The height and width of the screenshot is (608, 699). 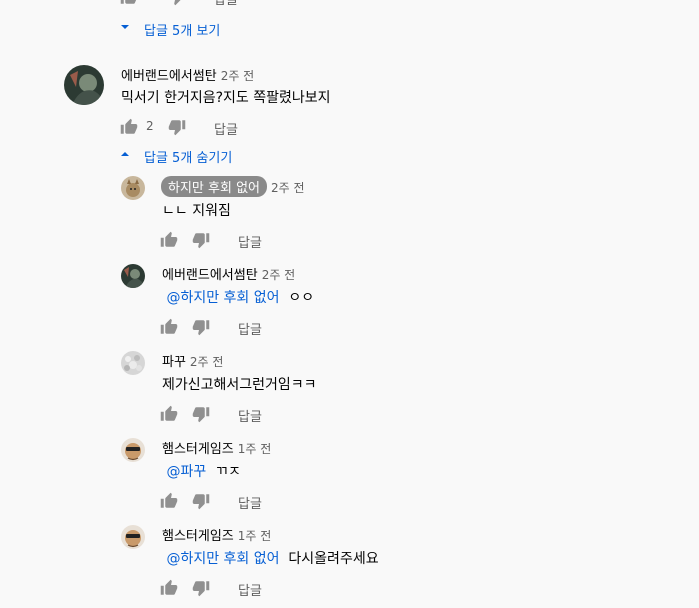 I want to click on hide-replies-label: 답글 5개 숨기기, so click(x=188, y=158).